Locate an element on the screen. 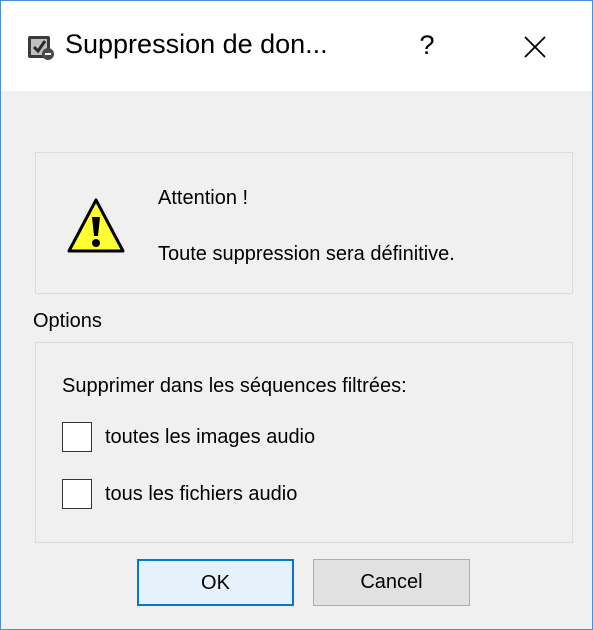 The height and width of the screenshot is (630, 593). checkbox-fichiers-audio is located at coordinates (77, 494).